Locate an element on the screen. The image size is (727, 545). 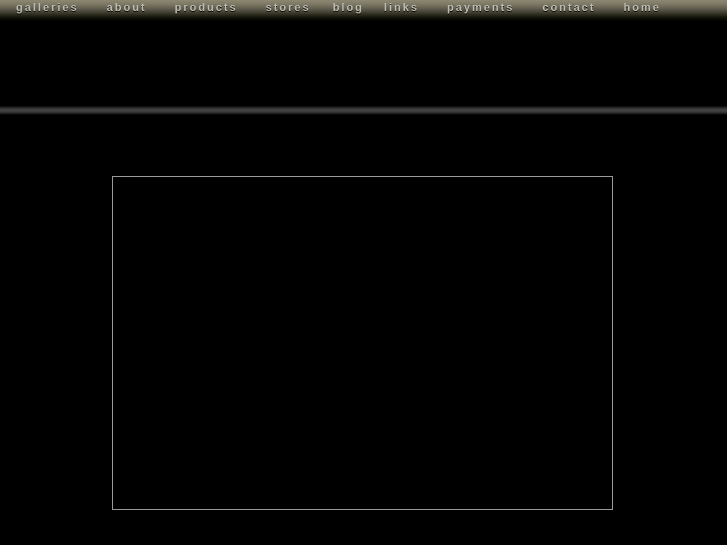
nav-link-products: products is located at coordinates (206, 10).